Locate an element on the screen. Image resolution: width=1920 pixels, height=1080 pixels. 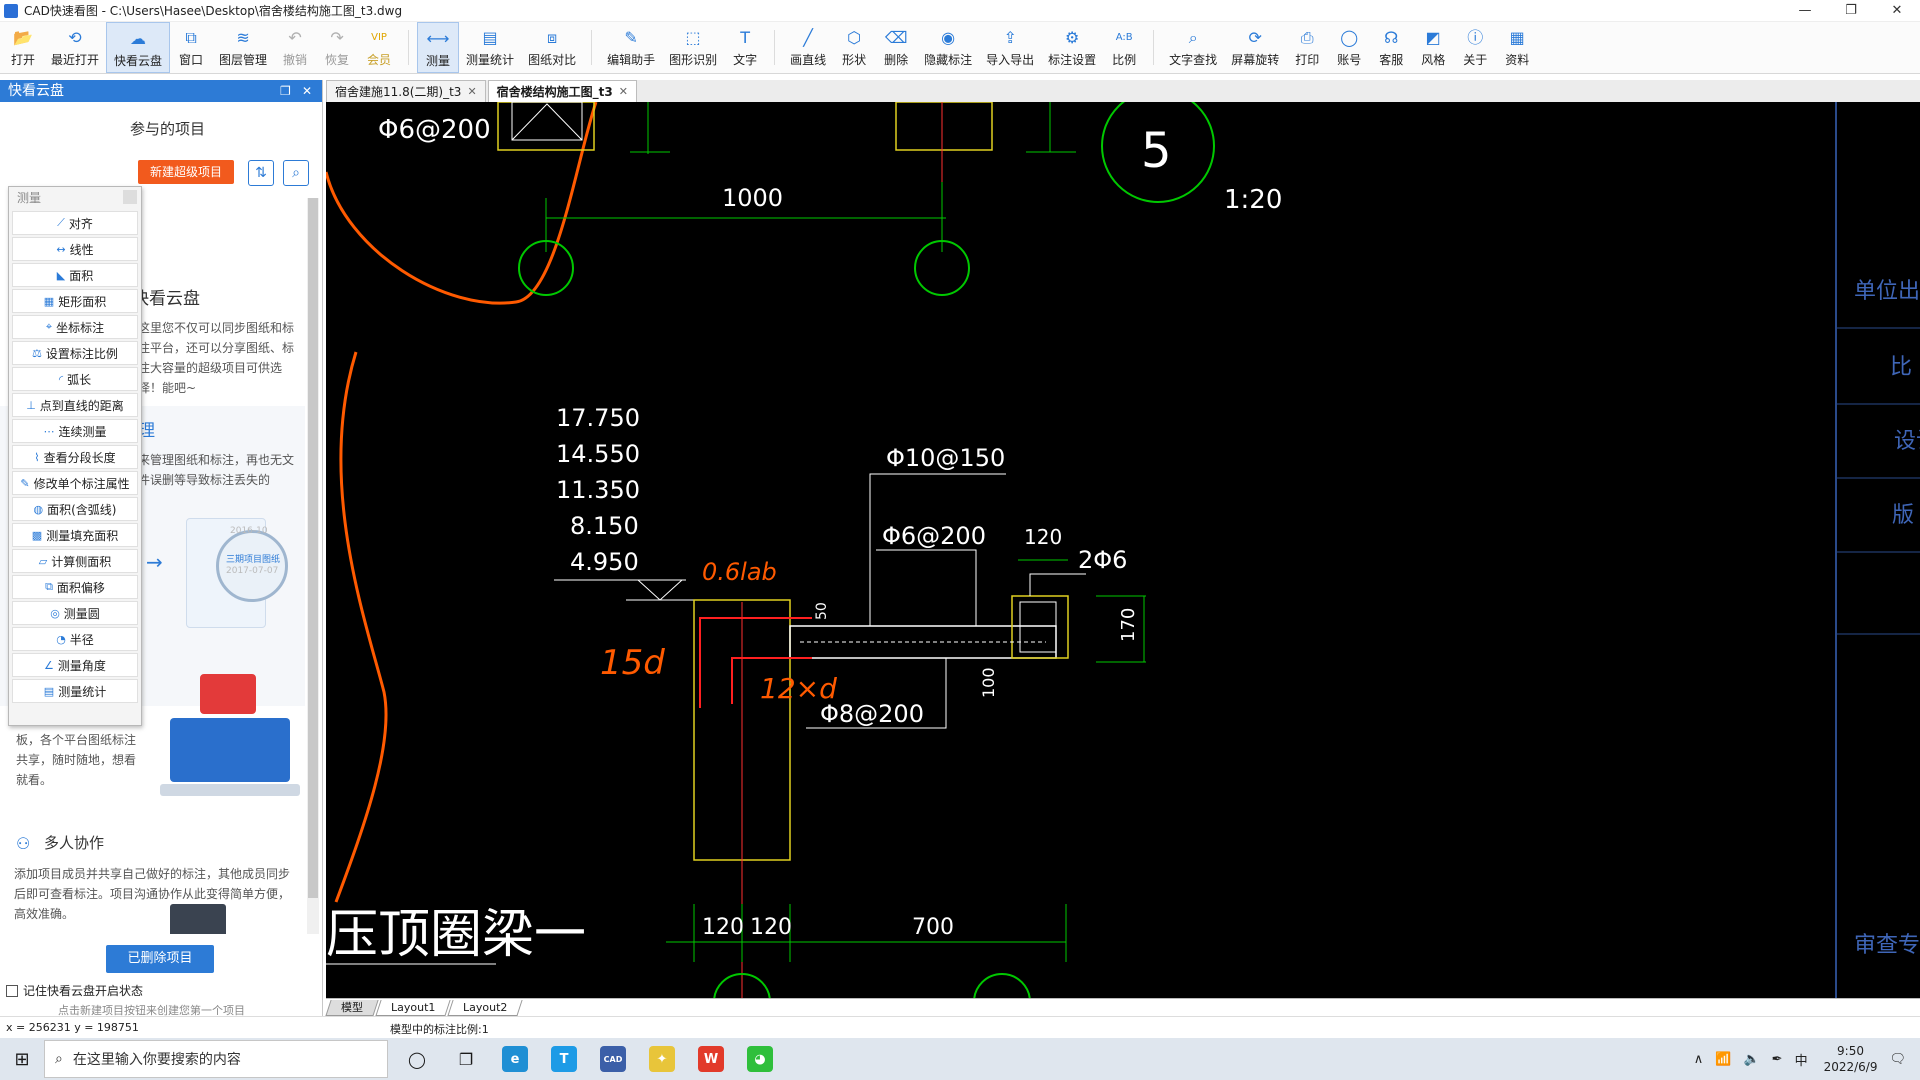
measure-menu-item-label: 对齐 is located at coordinates (80, 223).